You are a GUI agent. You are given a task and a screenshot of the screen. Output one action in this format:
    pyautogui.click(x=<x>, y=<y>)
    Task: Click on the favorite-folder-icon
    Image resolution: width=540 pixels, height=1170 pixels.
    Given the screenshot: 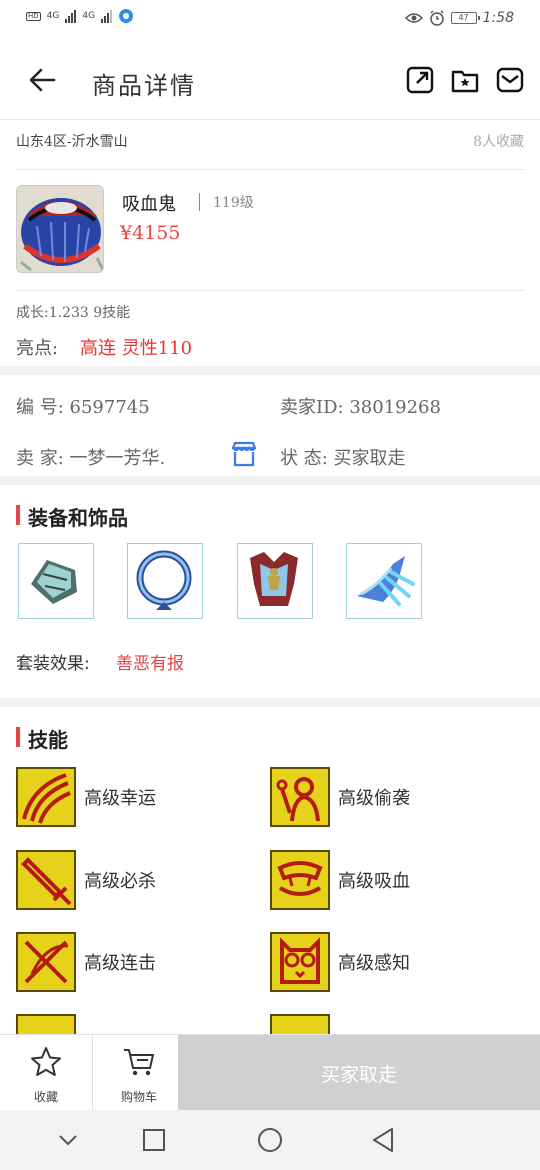 What is the action you would take?
    pyautogui.click(x=465, y=80)
    